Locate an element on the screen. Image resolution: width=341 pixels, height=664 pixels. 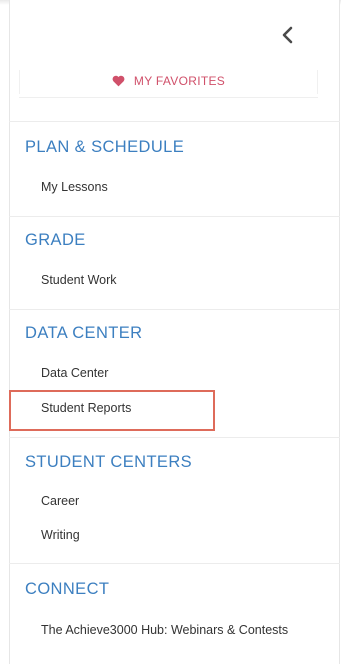
section-title-student-centers: STUDENT CENTERS is located at coordinates (109, 462).